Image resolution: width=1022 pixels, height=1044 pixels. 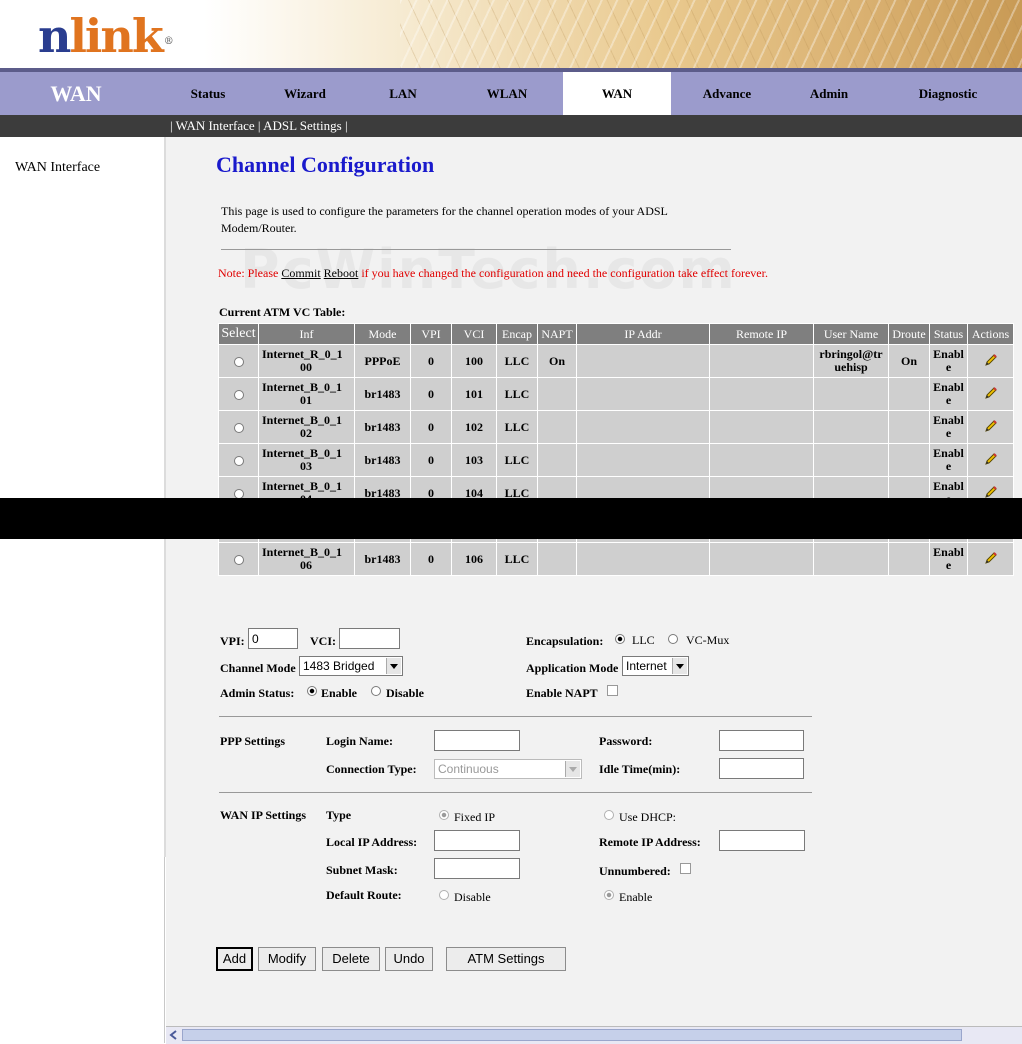 I want to click on encap-vcmux-radio, so click(x=673, y=639).